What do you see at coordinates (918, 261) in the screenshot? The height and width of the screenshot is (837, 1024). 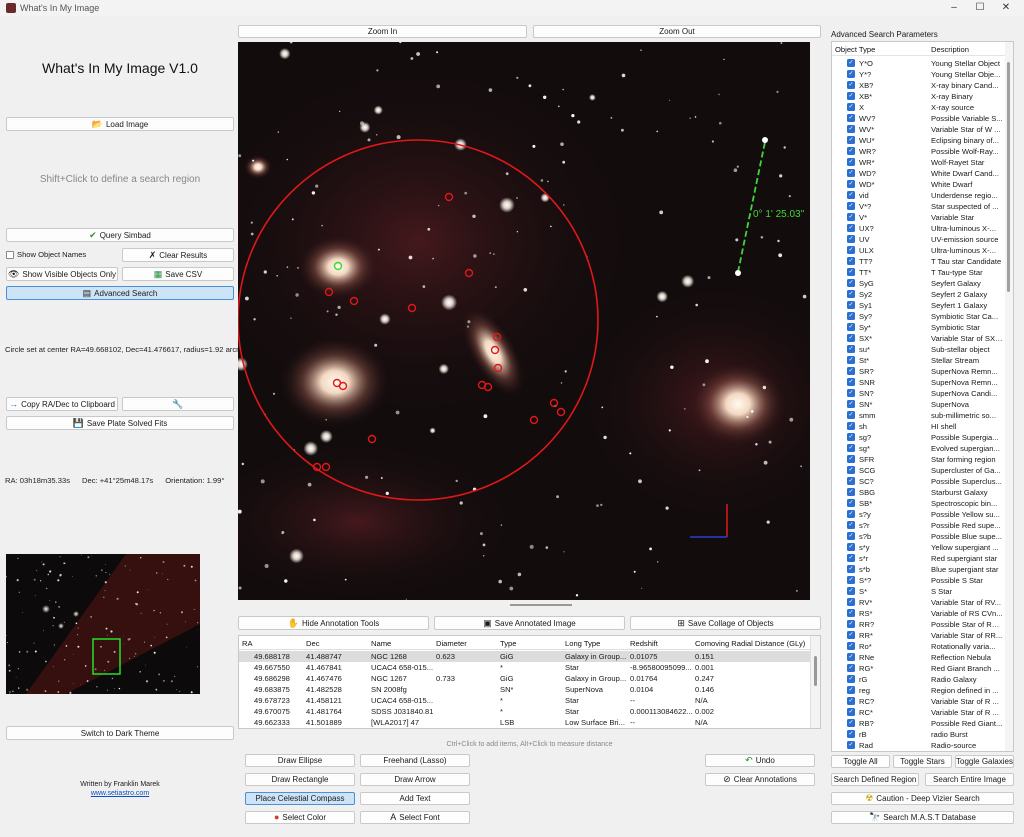 I see `object-type-row: ✓ TT? T Tau star Candidate` at bounding box center [918, 261].